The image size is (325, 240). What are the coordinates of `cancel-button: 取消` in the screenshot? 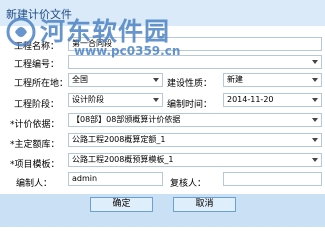 It's located at (204, 204).